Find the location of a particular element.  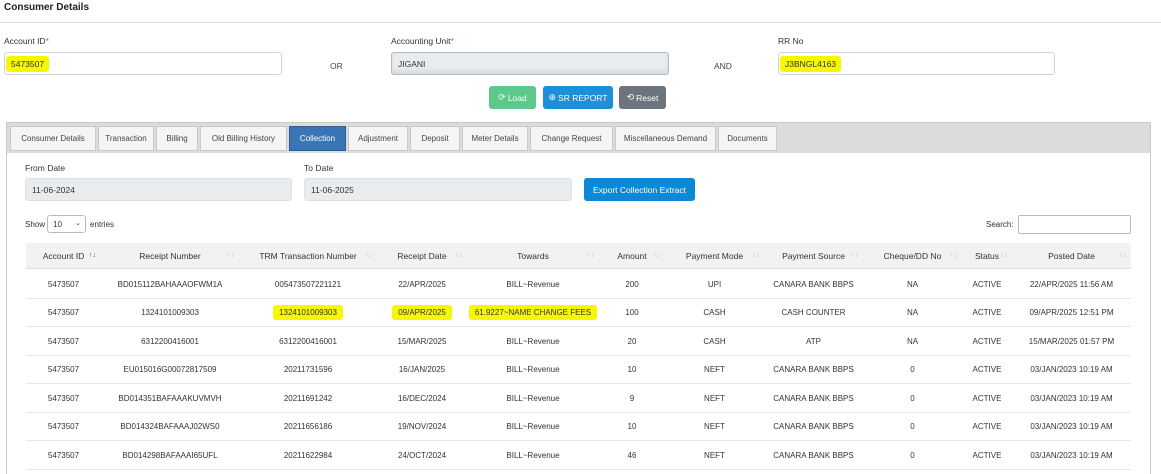

tab-billing: Billing is located at coordinates (177, 138).